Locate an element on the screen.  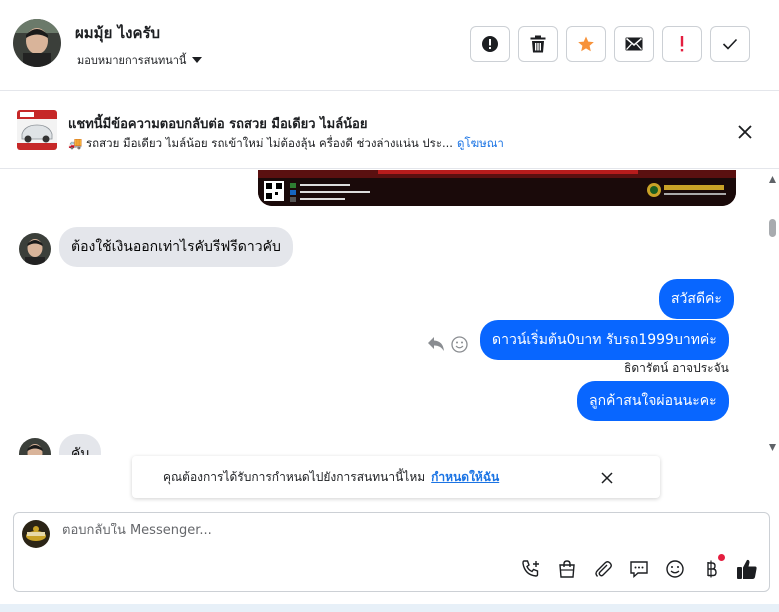
chat-bubble-icon is located at coordinates (639, 570).